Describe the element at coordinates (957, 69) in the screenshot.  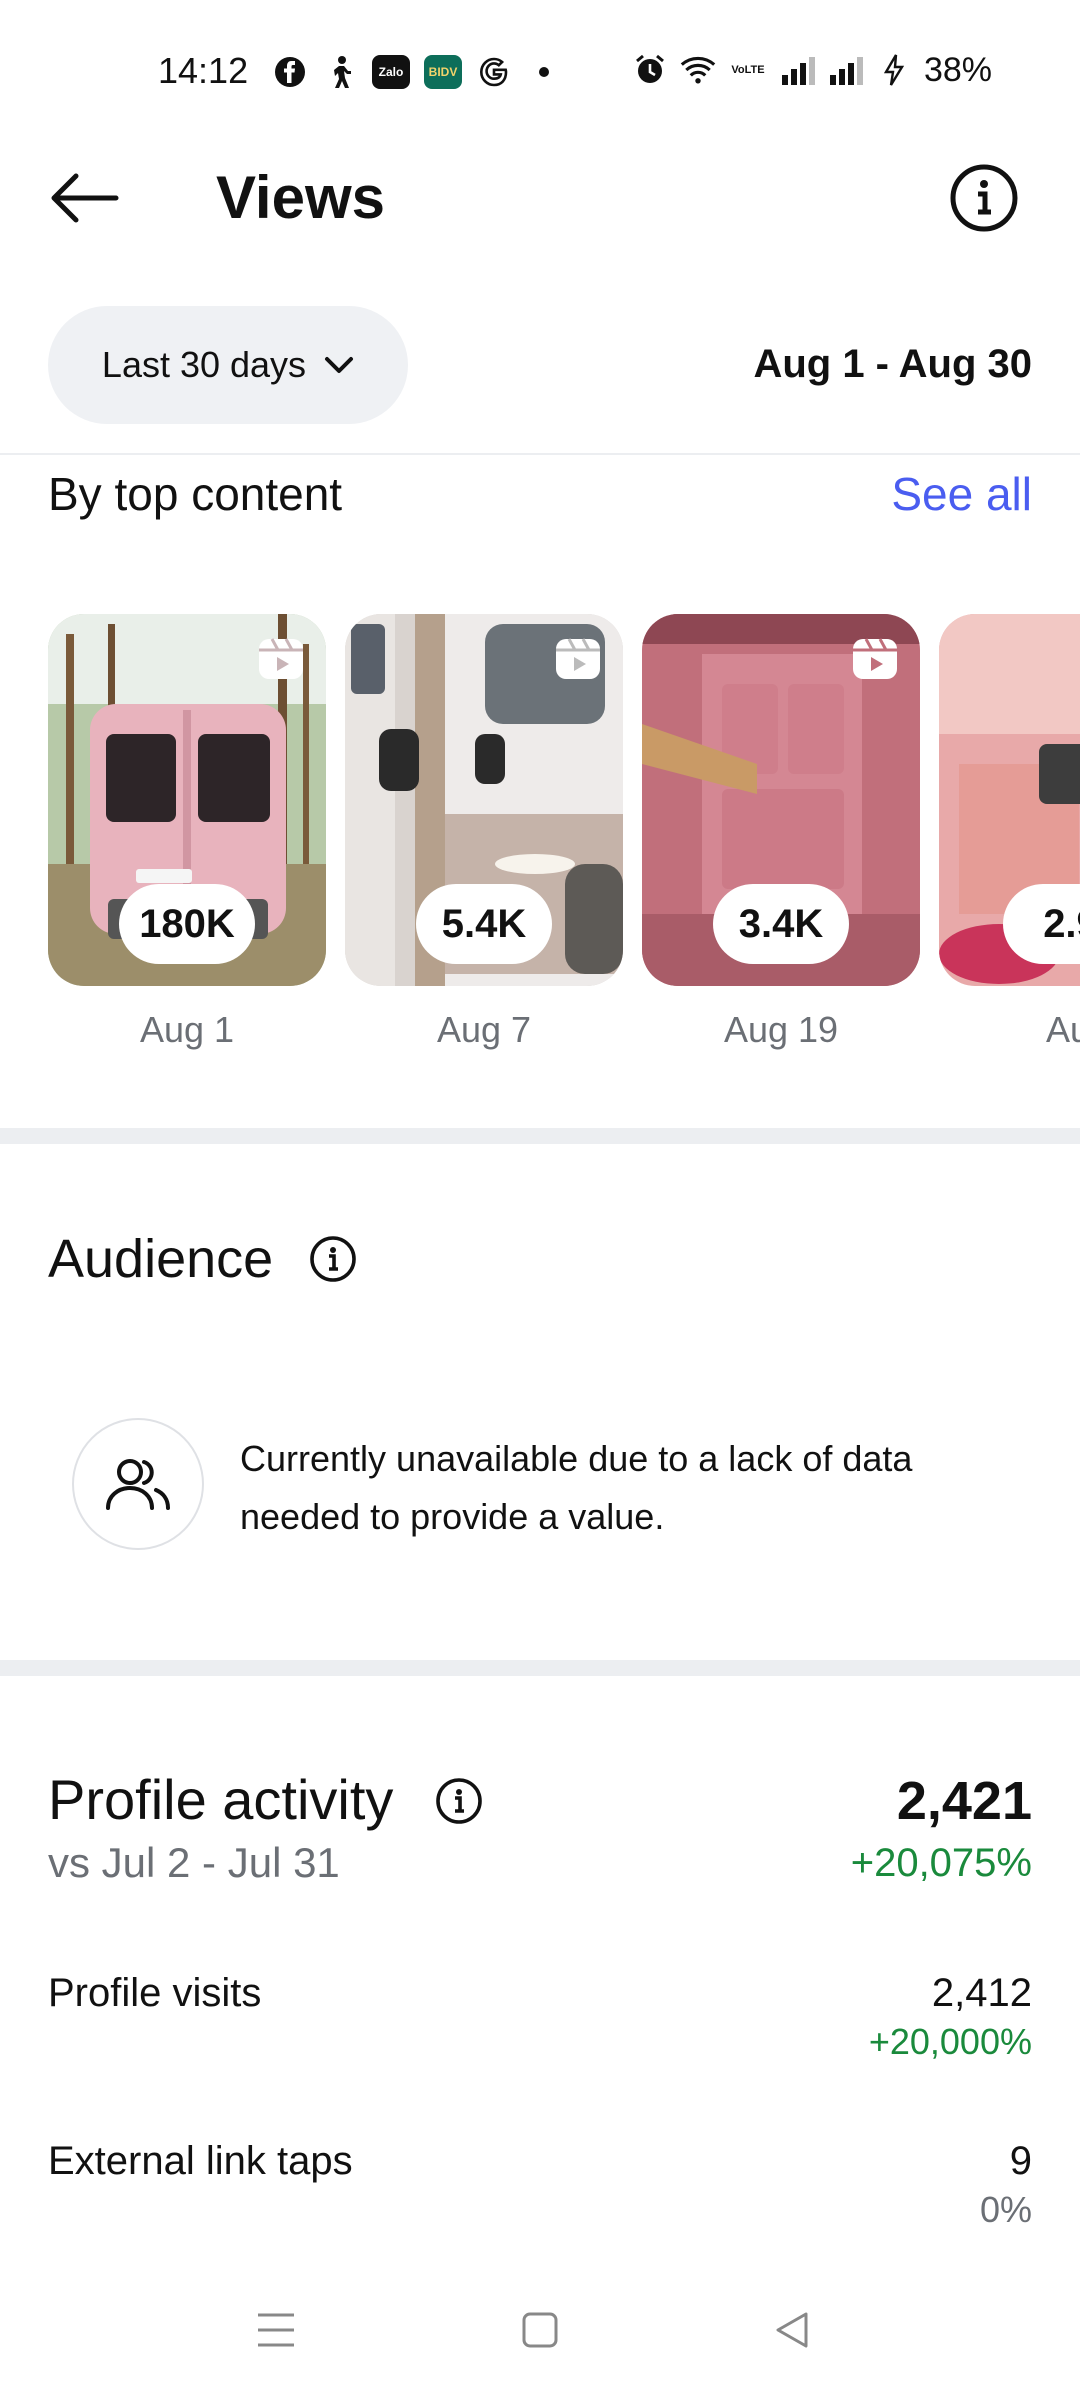
I see `battery-level: 38%` at that location.